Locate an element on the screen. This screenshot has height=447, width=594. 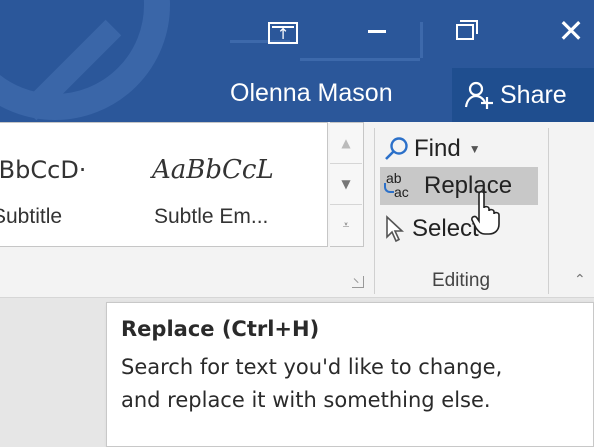
style-sample: AaBbCcL is located at coordinates (213, 170).